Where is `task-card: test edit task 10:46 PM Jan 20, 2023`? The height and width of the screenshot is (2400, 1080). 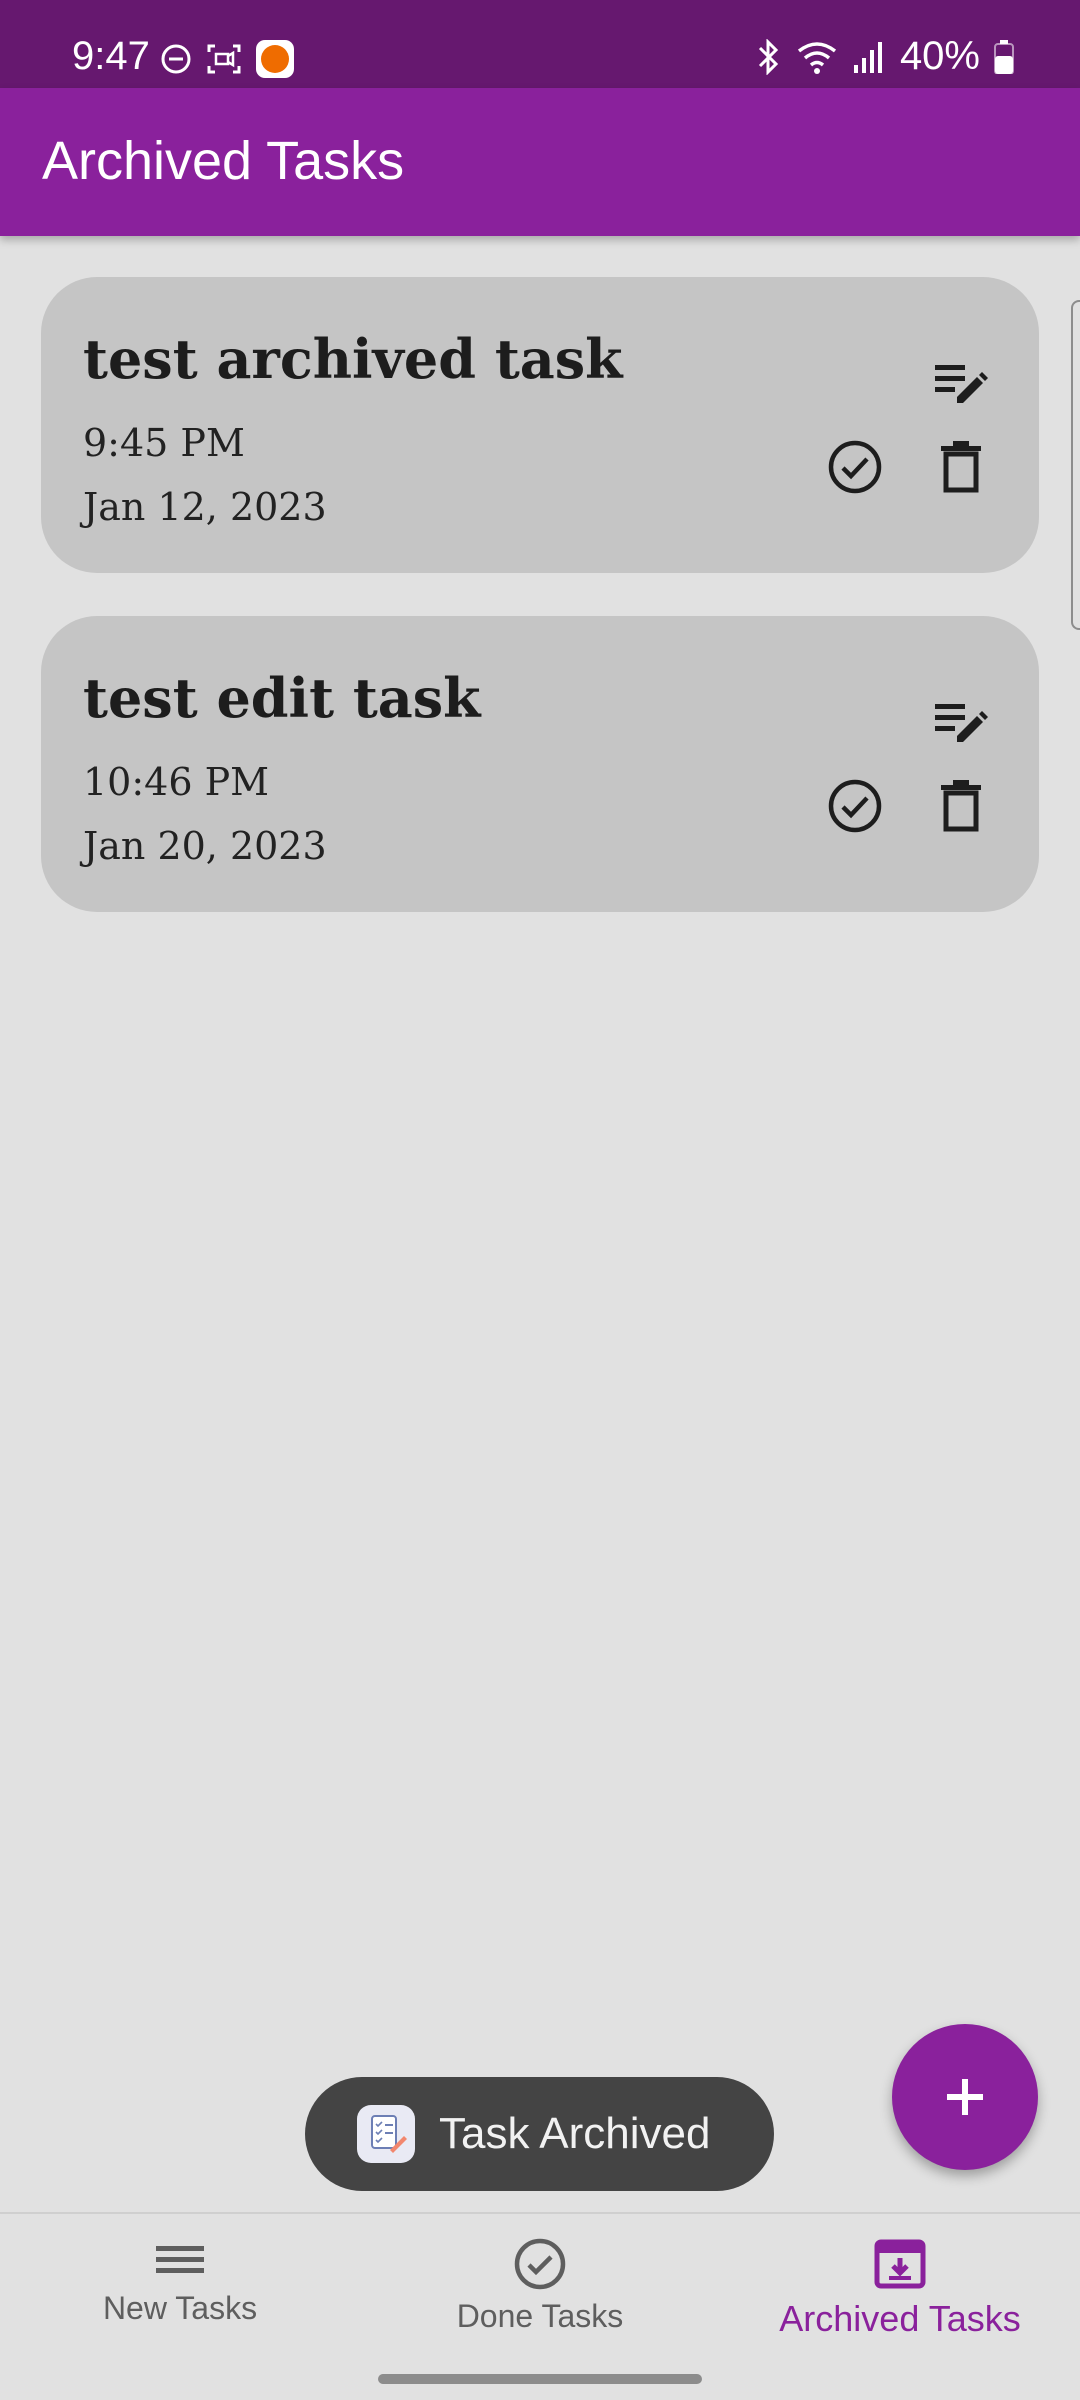 task-card: test edit task 10:46 PM Jan 20, 2023 is located at coordinates (540, 764).